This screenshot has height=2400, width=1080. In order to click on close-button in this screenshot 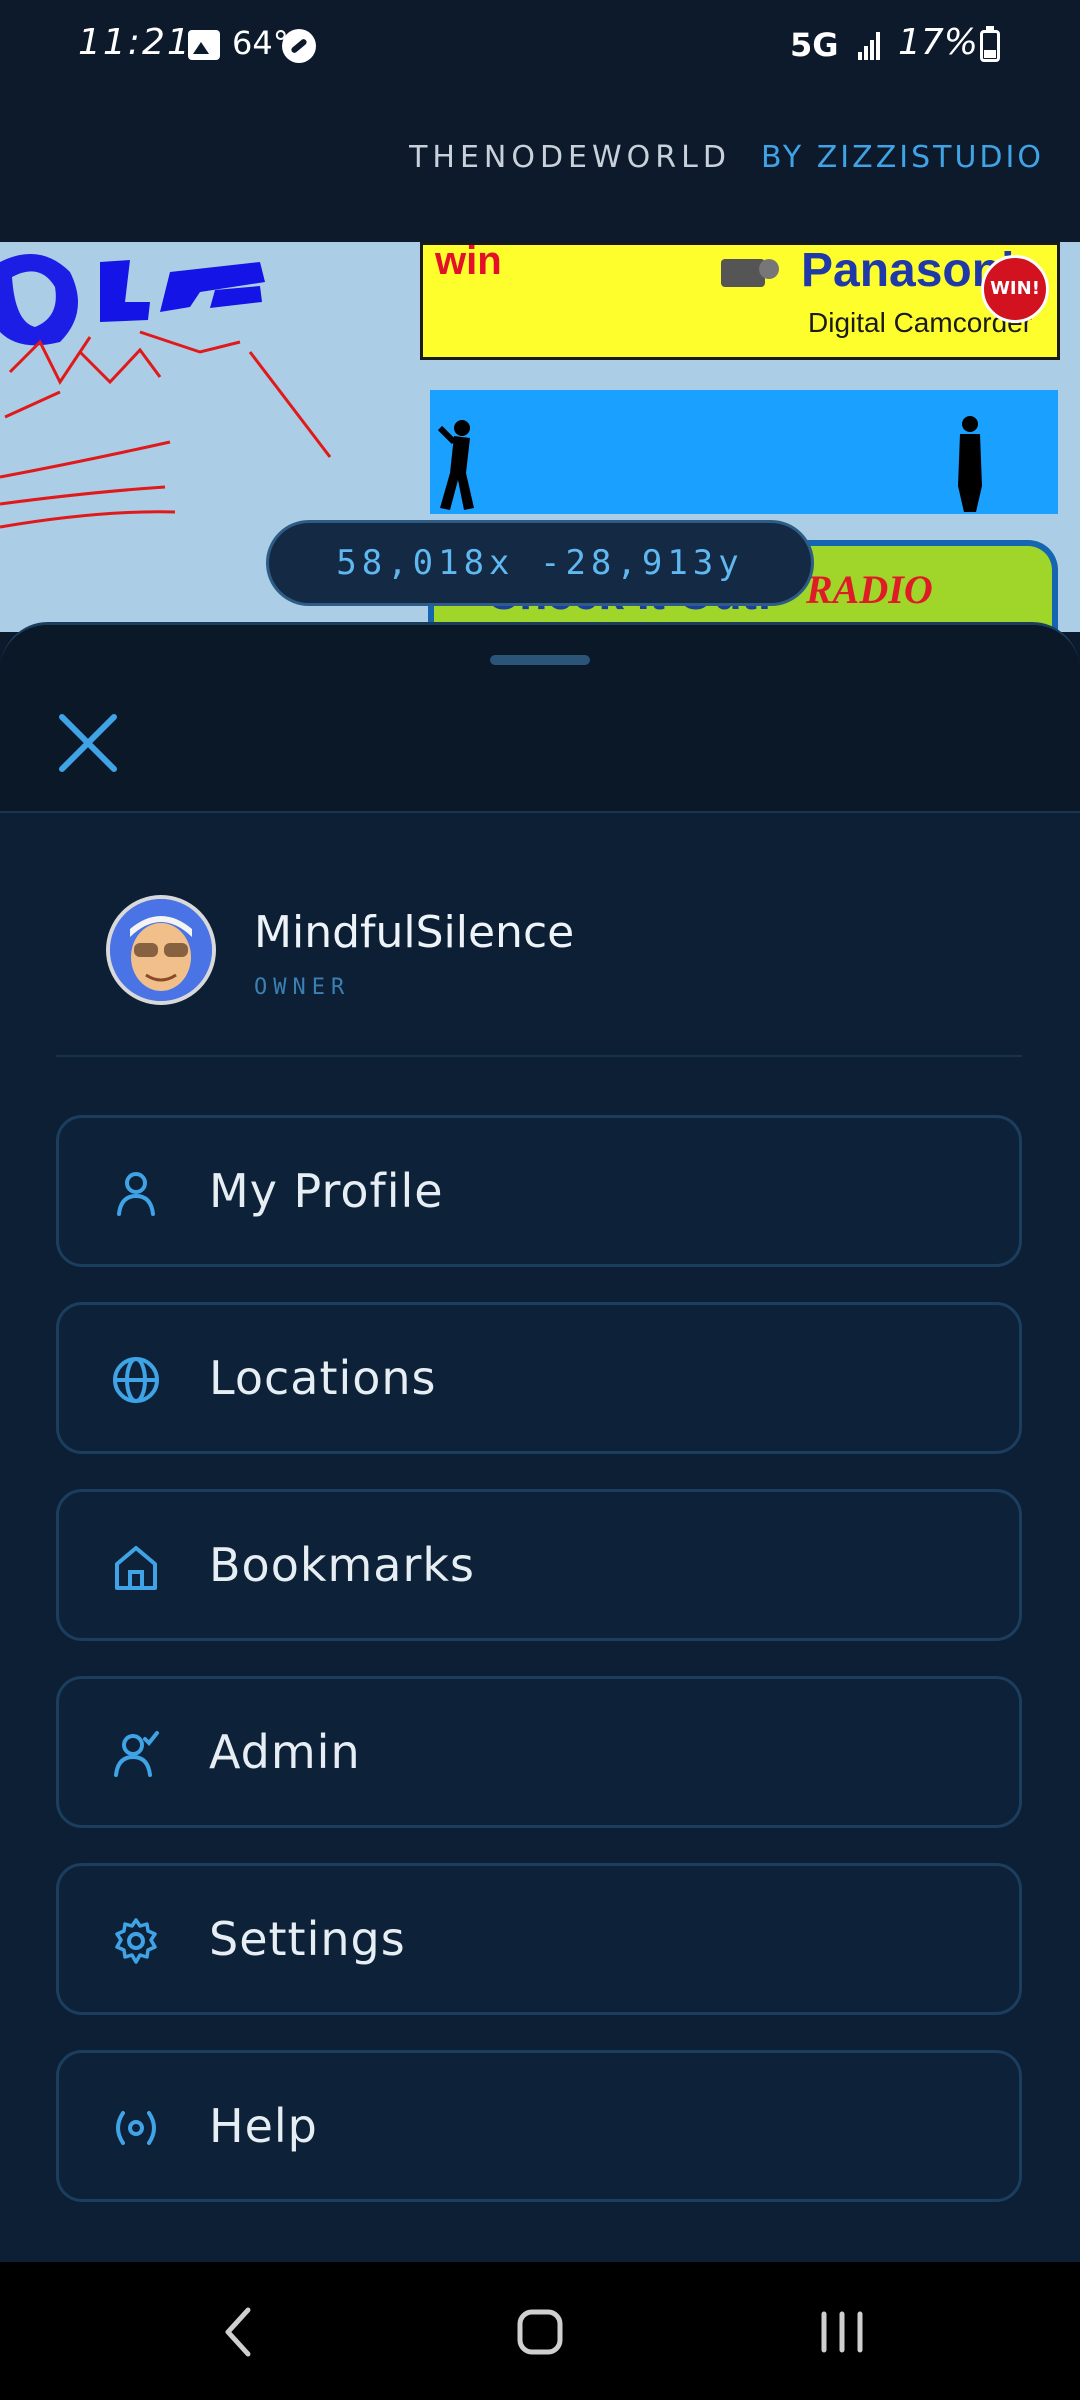, I will do `click(88, 743)`.